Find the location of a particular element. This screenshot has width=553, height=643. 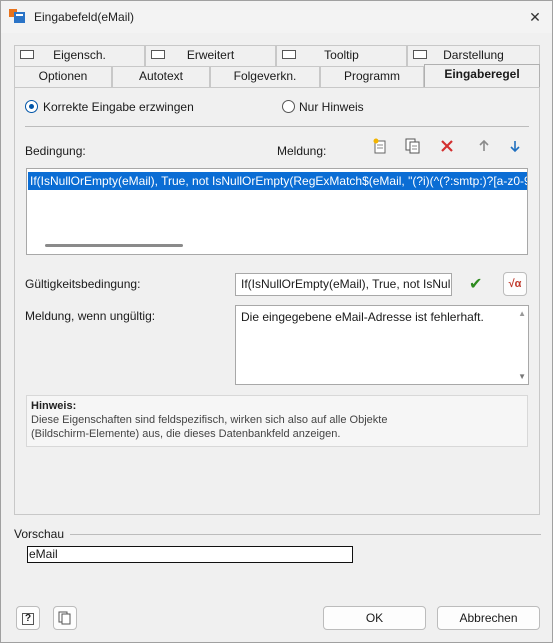

tab-label: Tooltip is located at coordinates (341, 55).